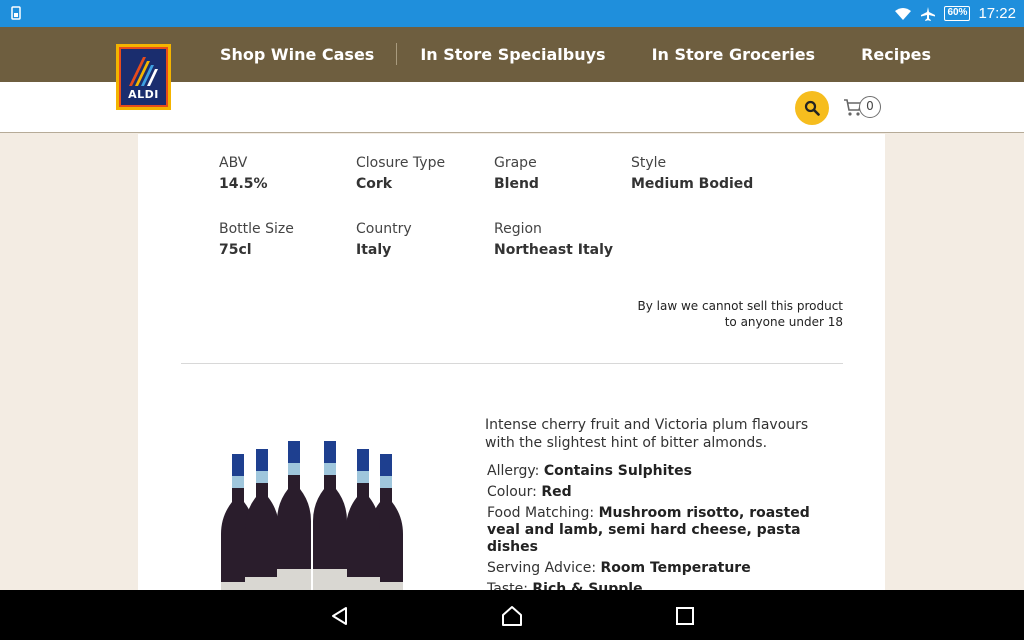  I want to click on attribute-label: Taste:, so click(510, 585).